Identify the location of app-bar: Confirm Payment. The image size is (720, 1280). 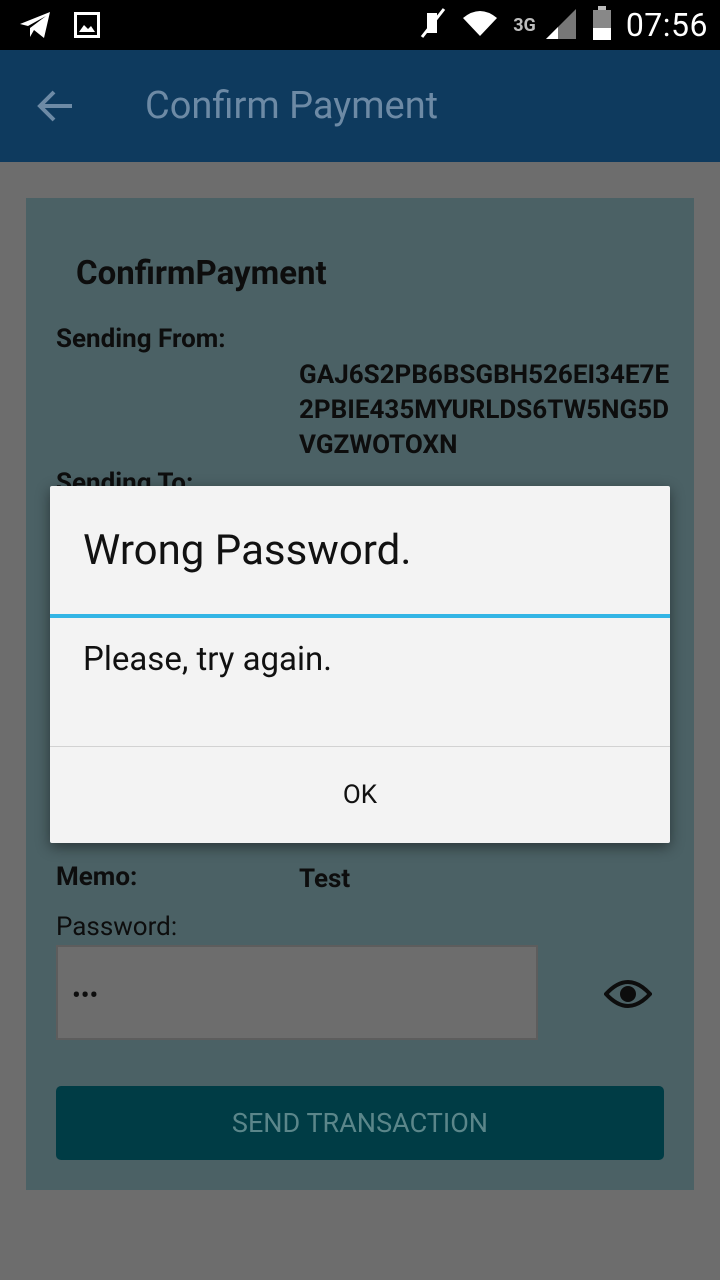
(360, 106).